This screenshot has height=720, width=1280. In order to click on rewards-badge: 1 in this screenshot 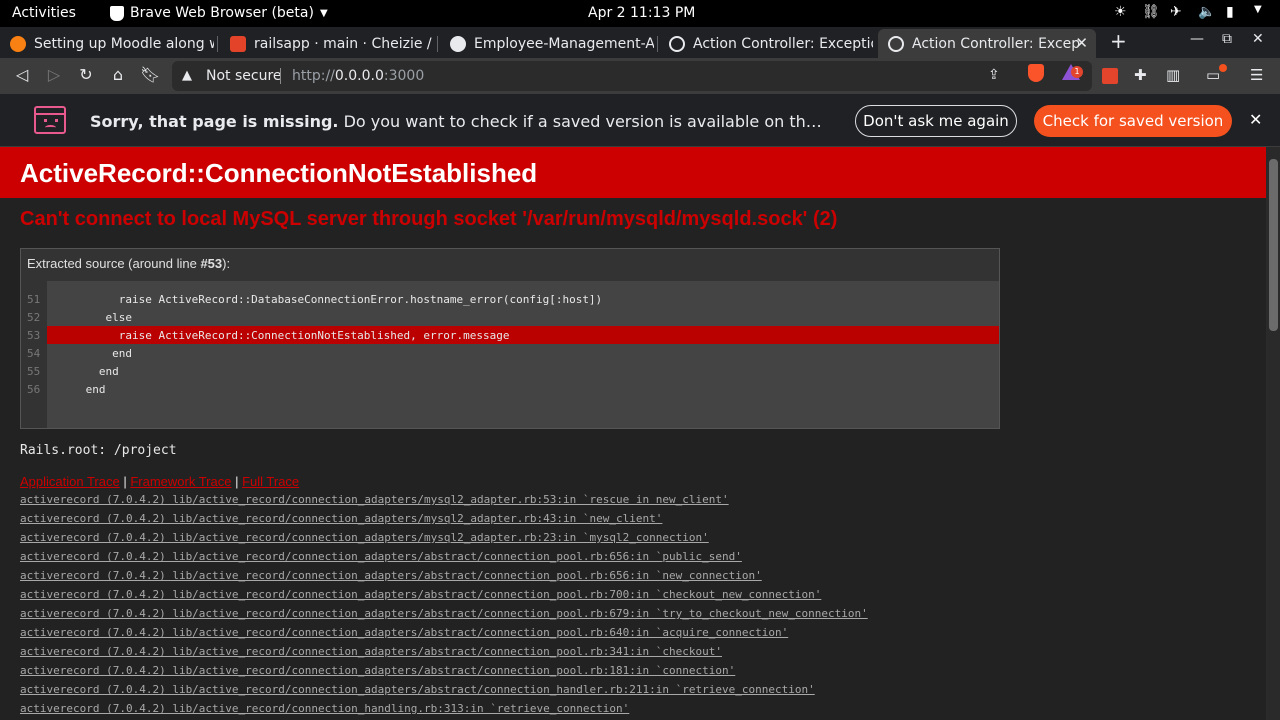, I will do `click(1077, 72)`.